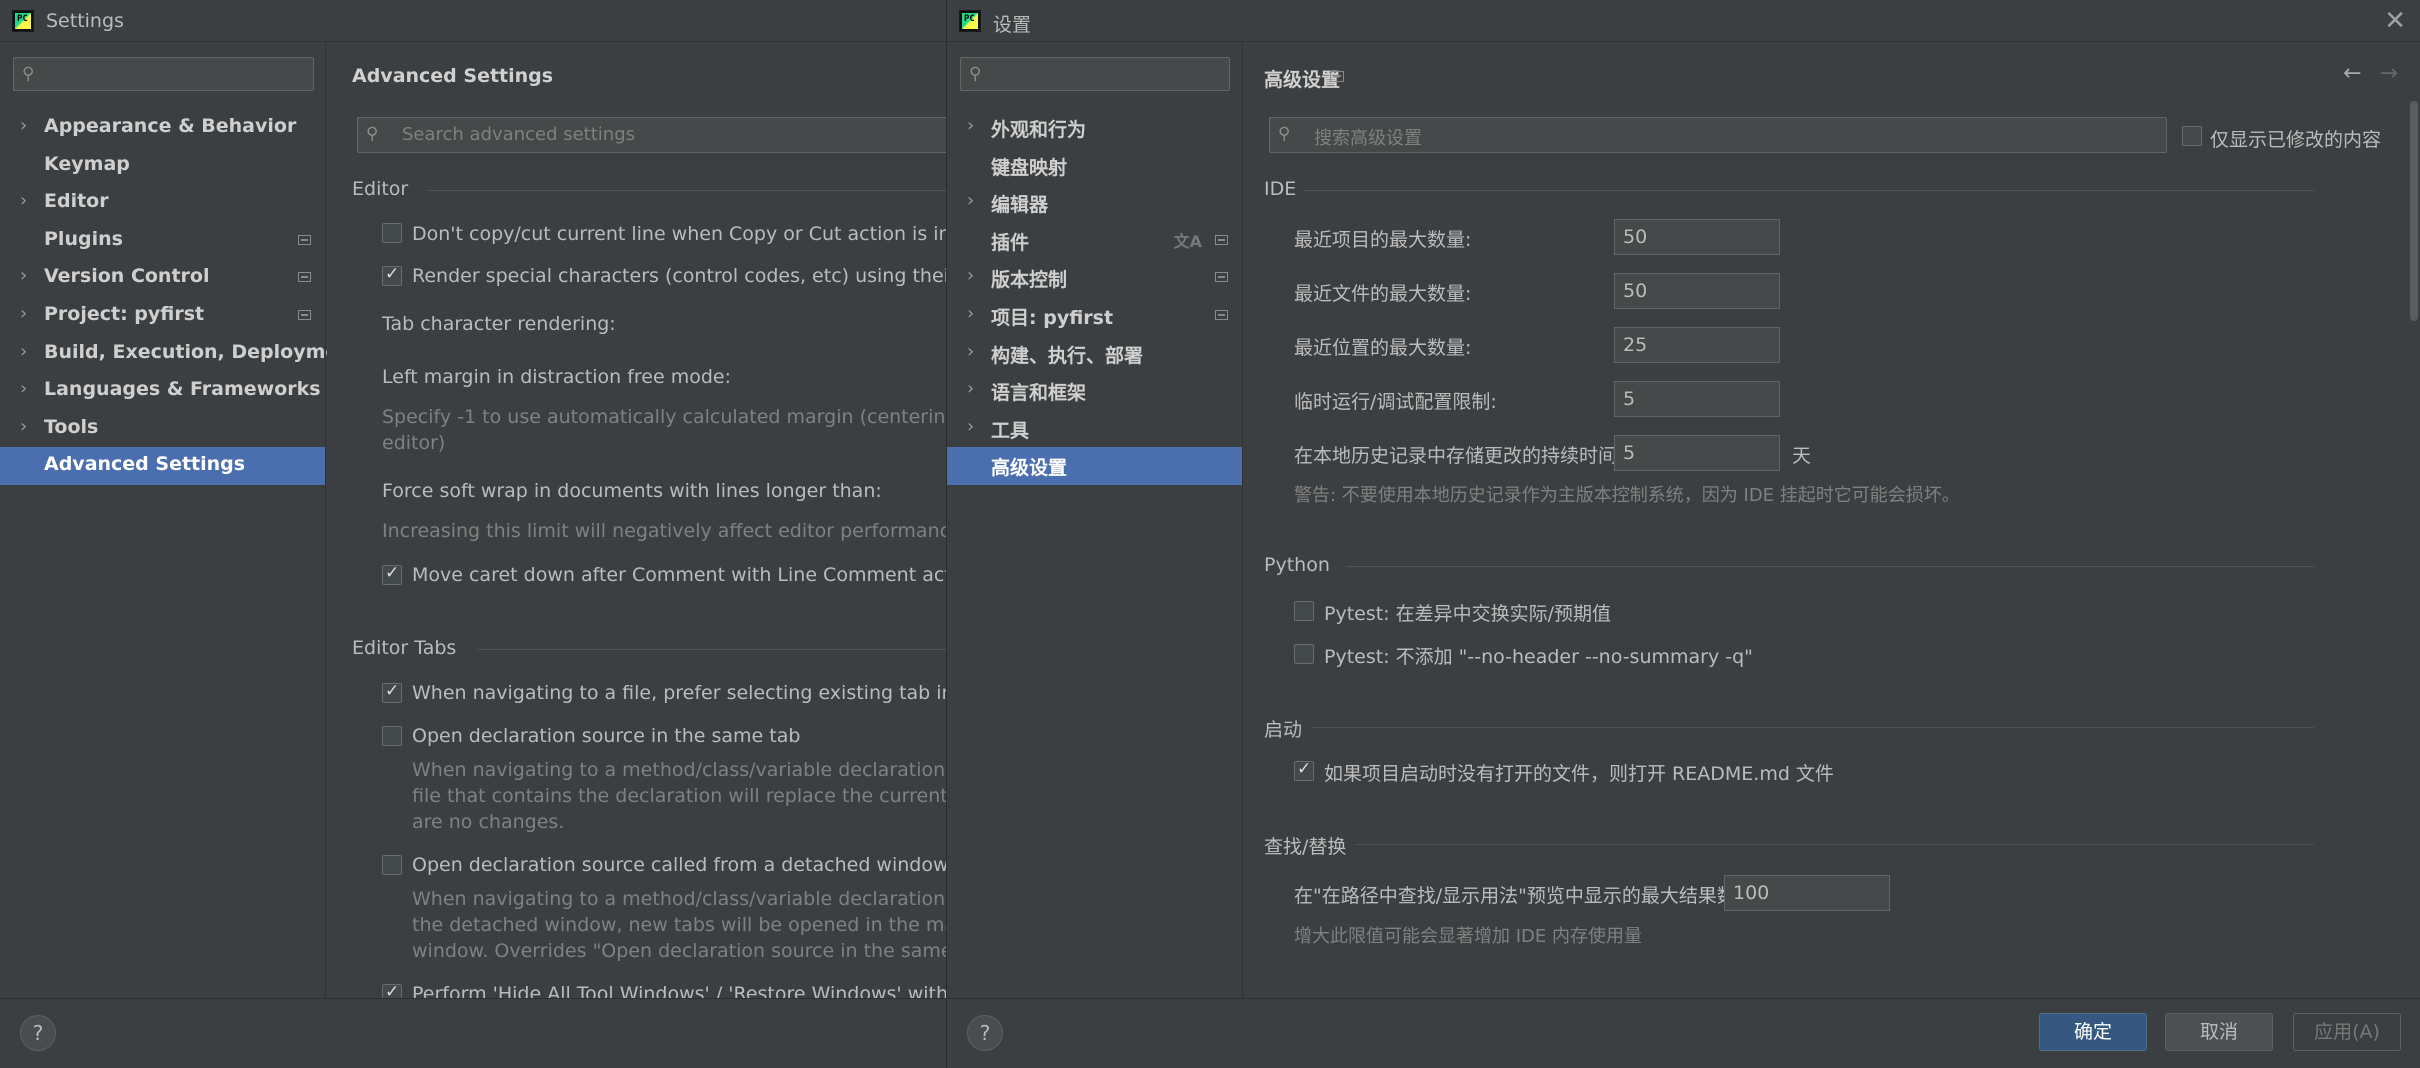  What do you see at coordinates (557, 377) in the screenshot?
I see `left-margin-label: Left margin in distraction free mode:` at bounding box center [557, 377].